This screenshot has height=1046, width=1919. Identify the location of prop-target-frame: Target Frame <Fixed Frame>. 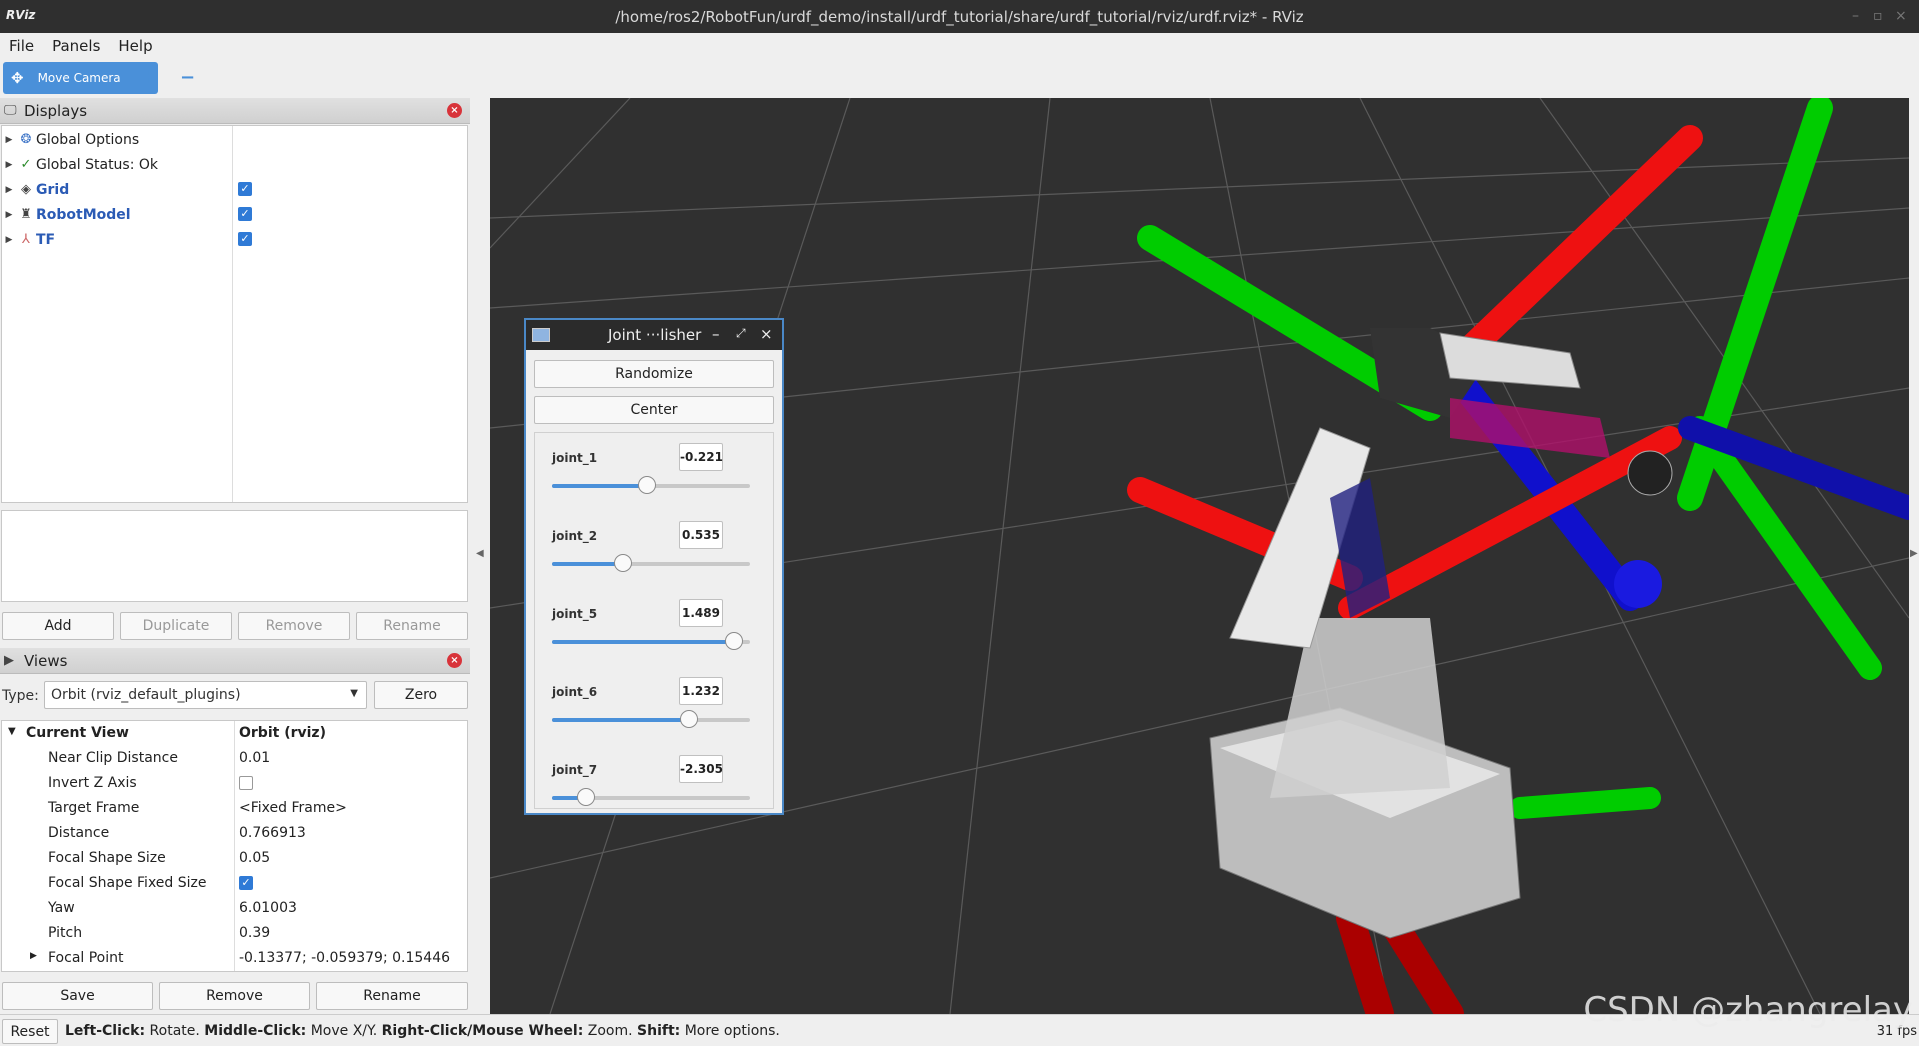
(236, 808).